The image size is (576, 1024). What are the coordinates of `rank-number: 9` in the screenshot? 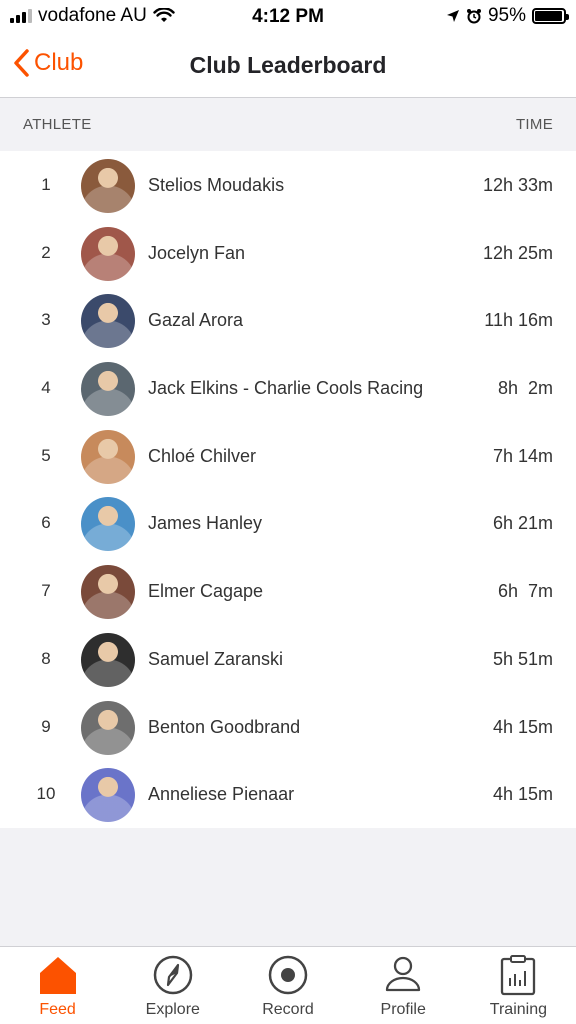 It's located at (46, 726).